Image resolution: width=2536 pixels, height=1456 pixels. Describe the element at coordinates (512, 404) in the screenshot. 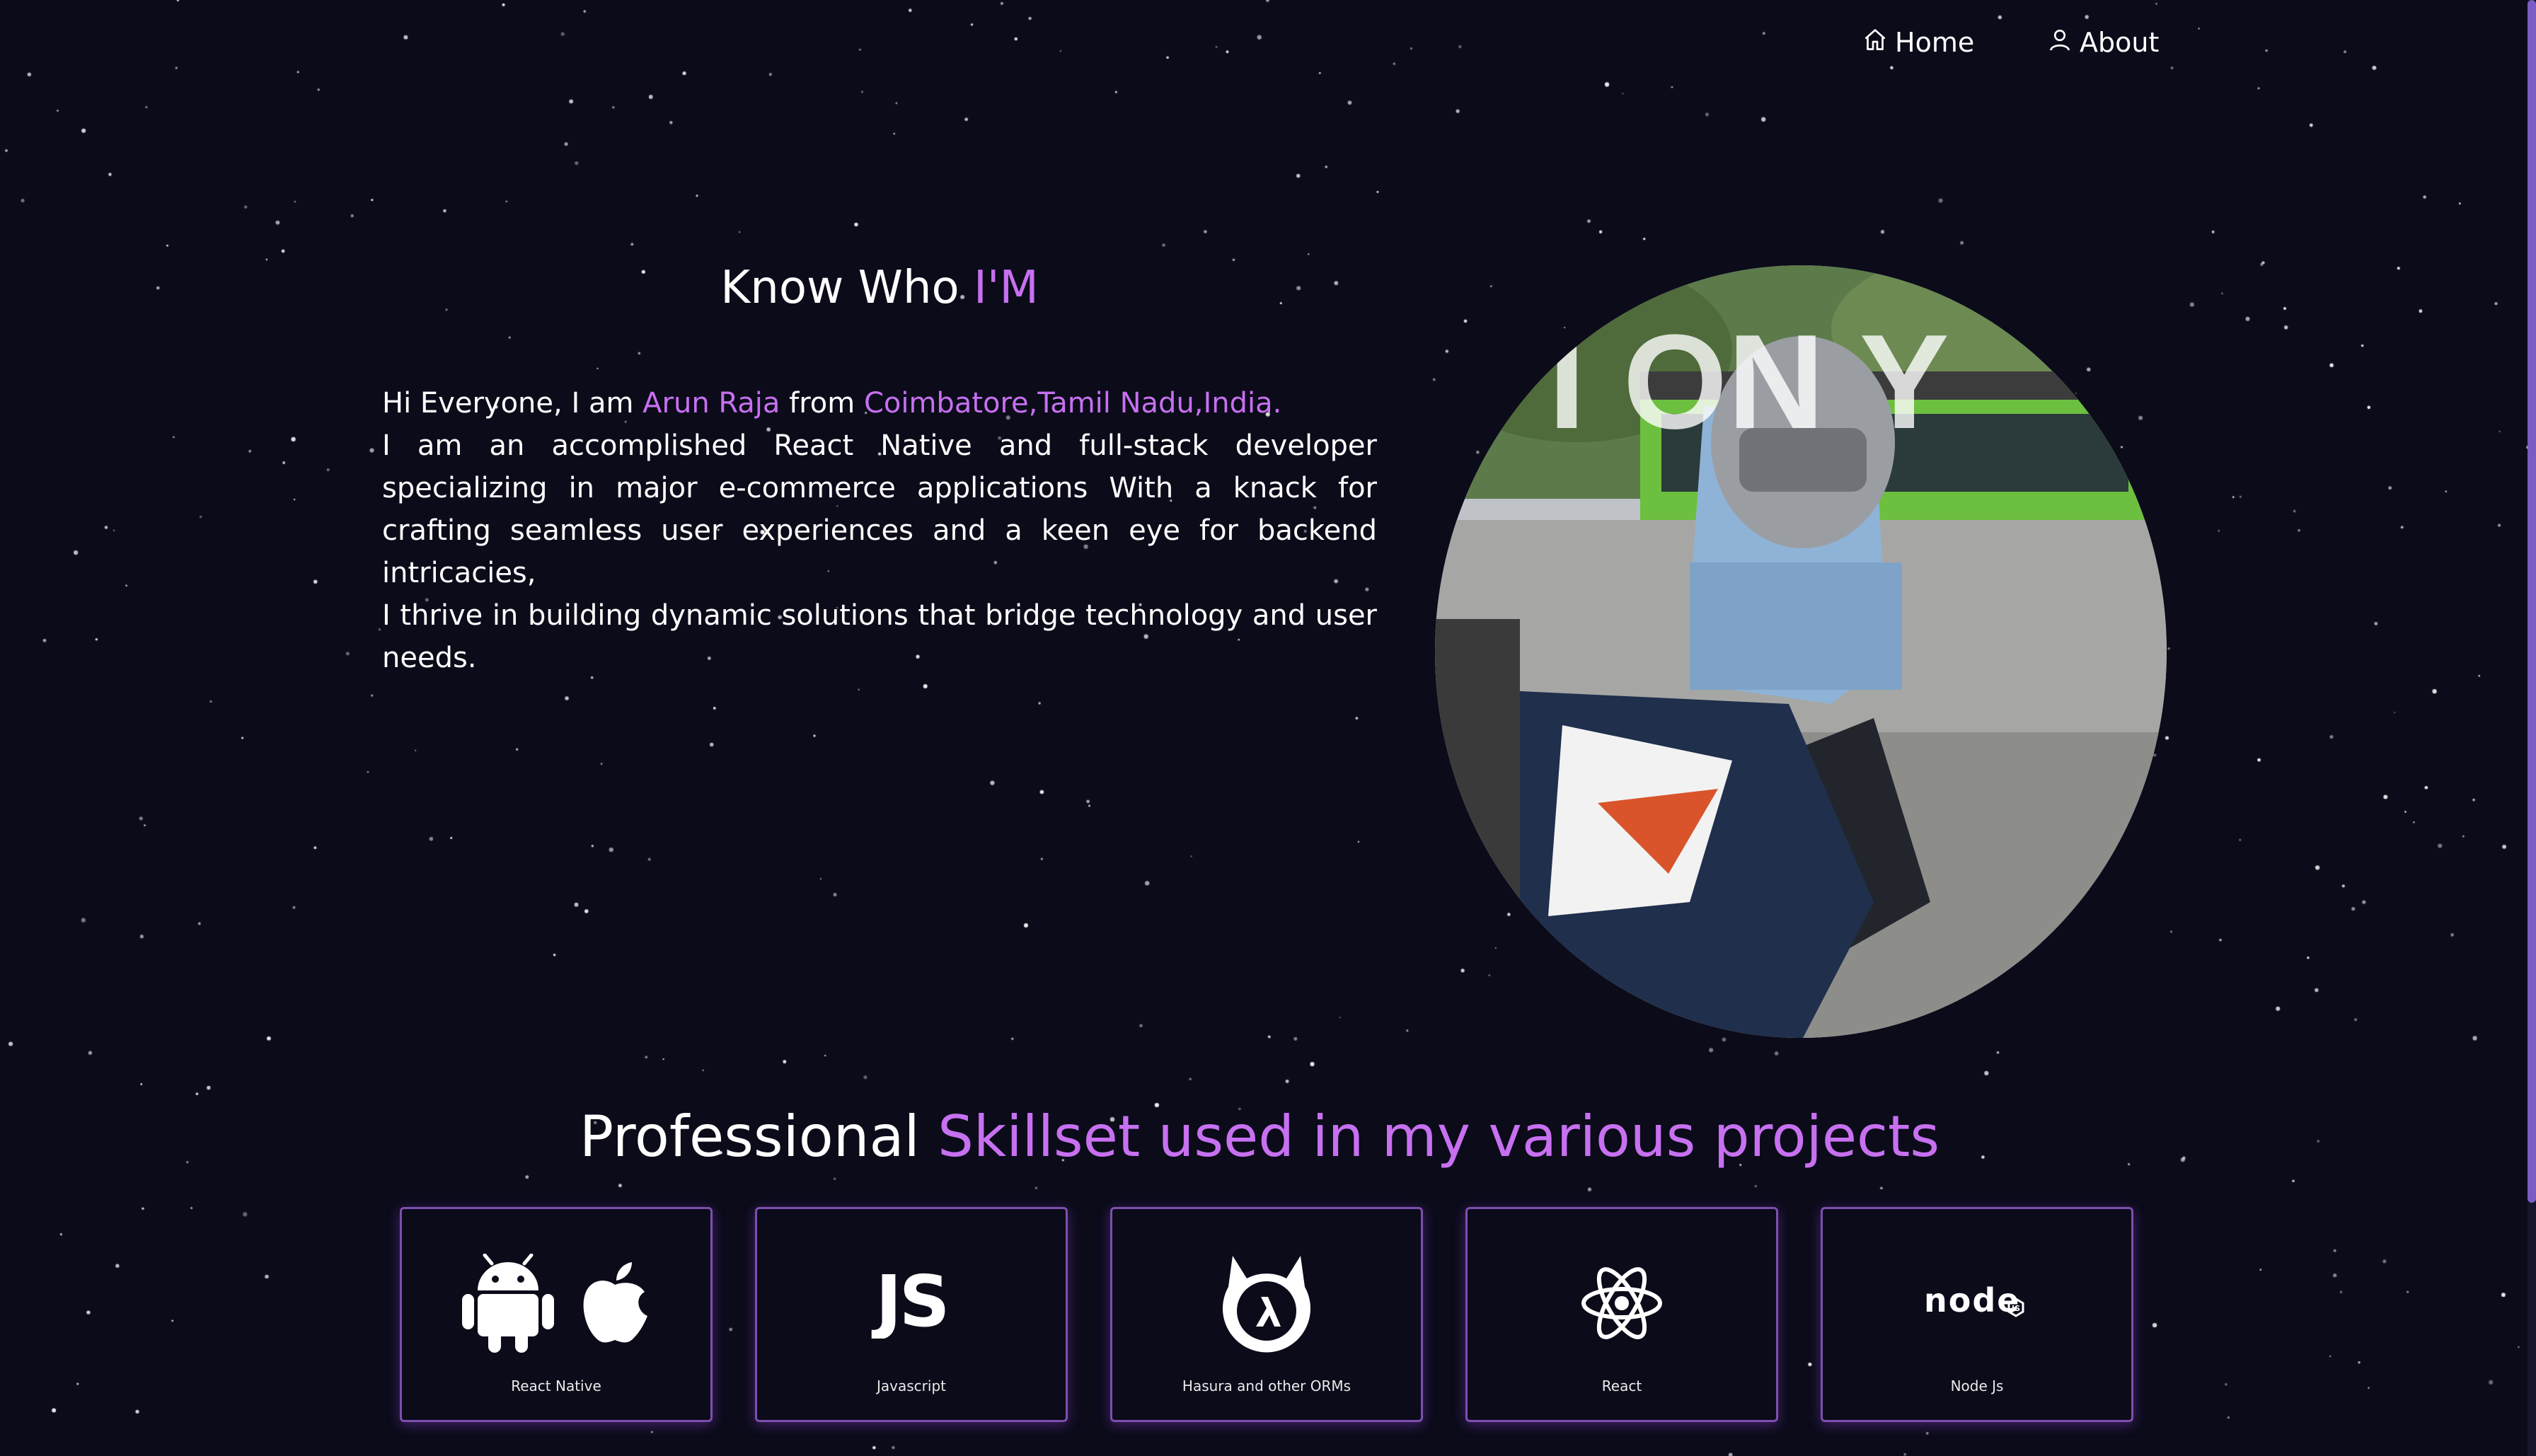

I see `greeting-prefix: Hi Everyone, I am` at that location.